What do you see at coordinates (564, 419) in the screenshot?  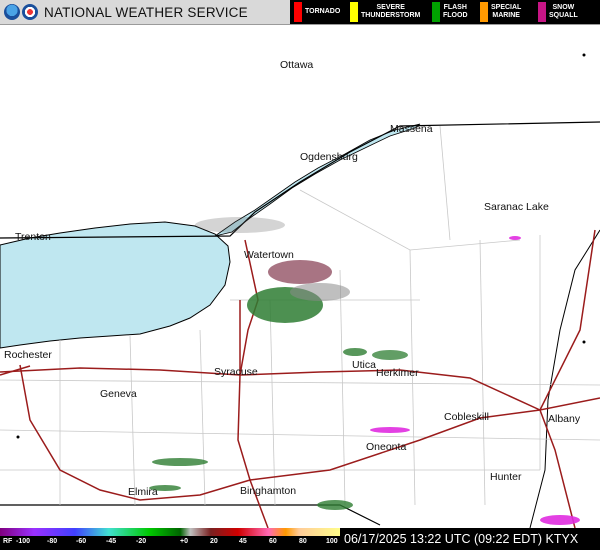 I see `city-label: Albany` at bounding box center [564, 419].